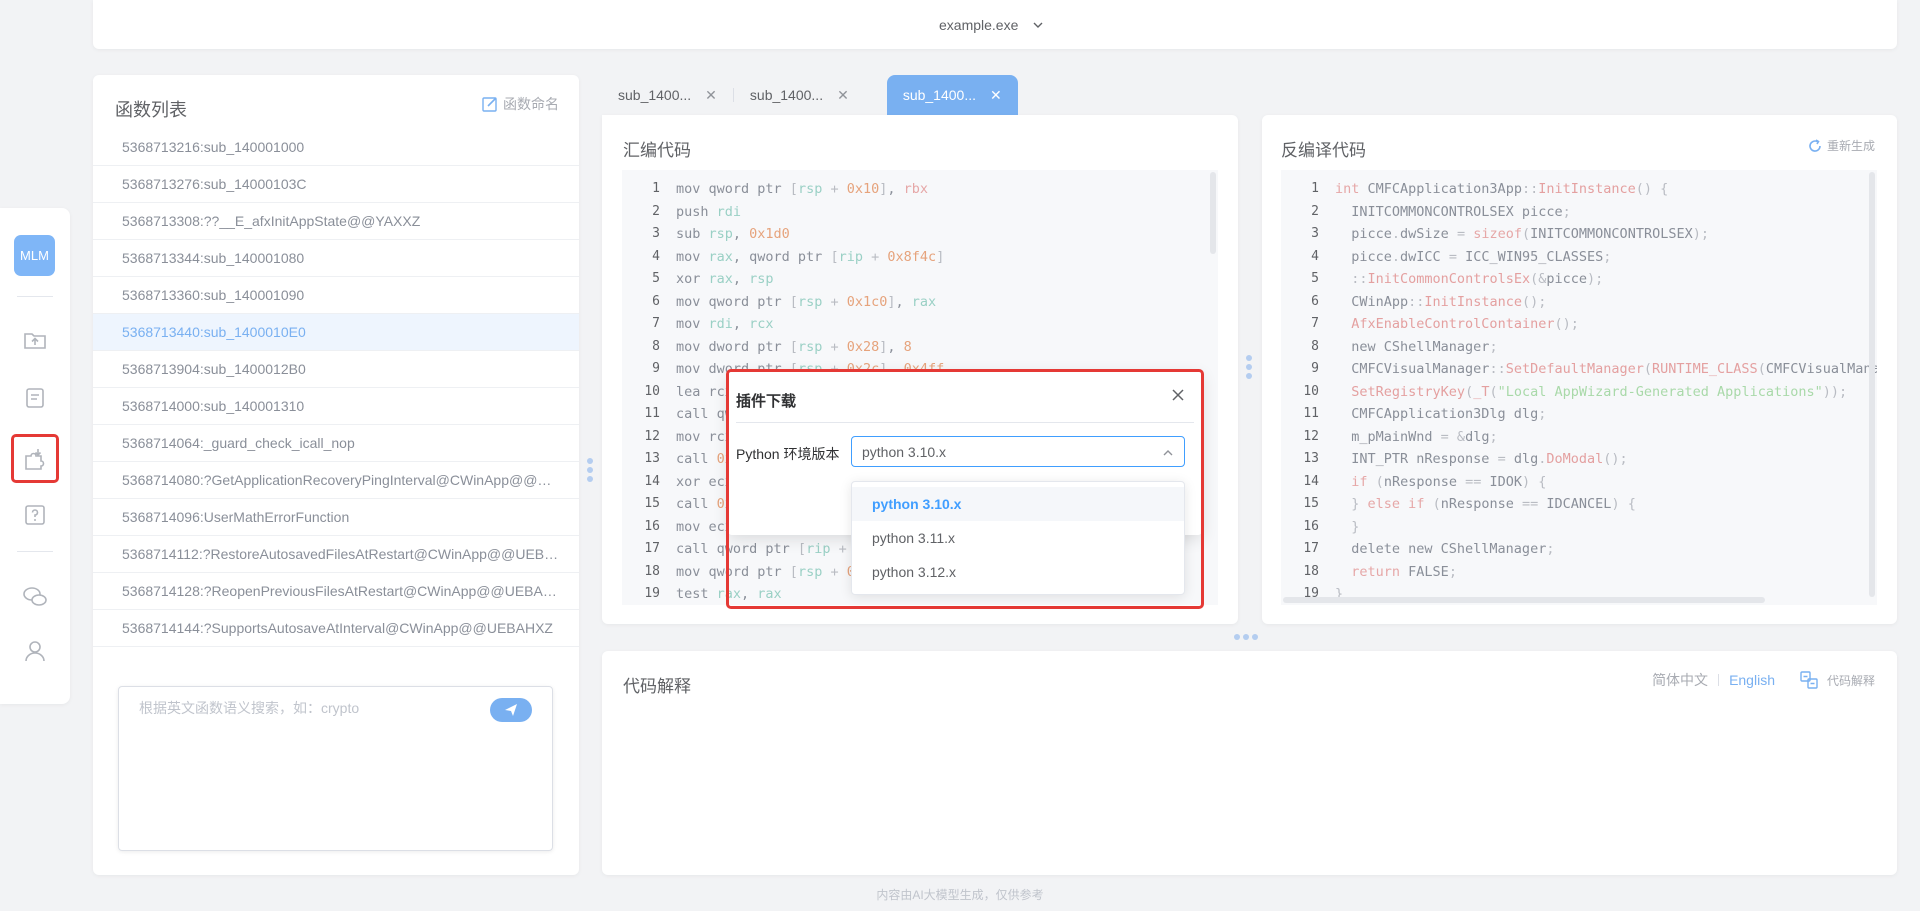 This screenshot has width=1920, height=911. I want to click on edit-icon, so click(489, 104).